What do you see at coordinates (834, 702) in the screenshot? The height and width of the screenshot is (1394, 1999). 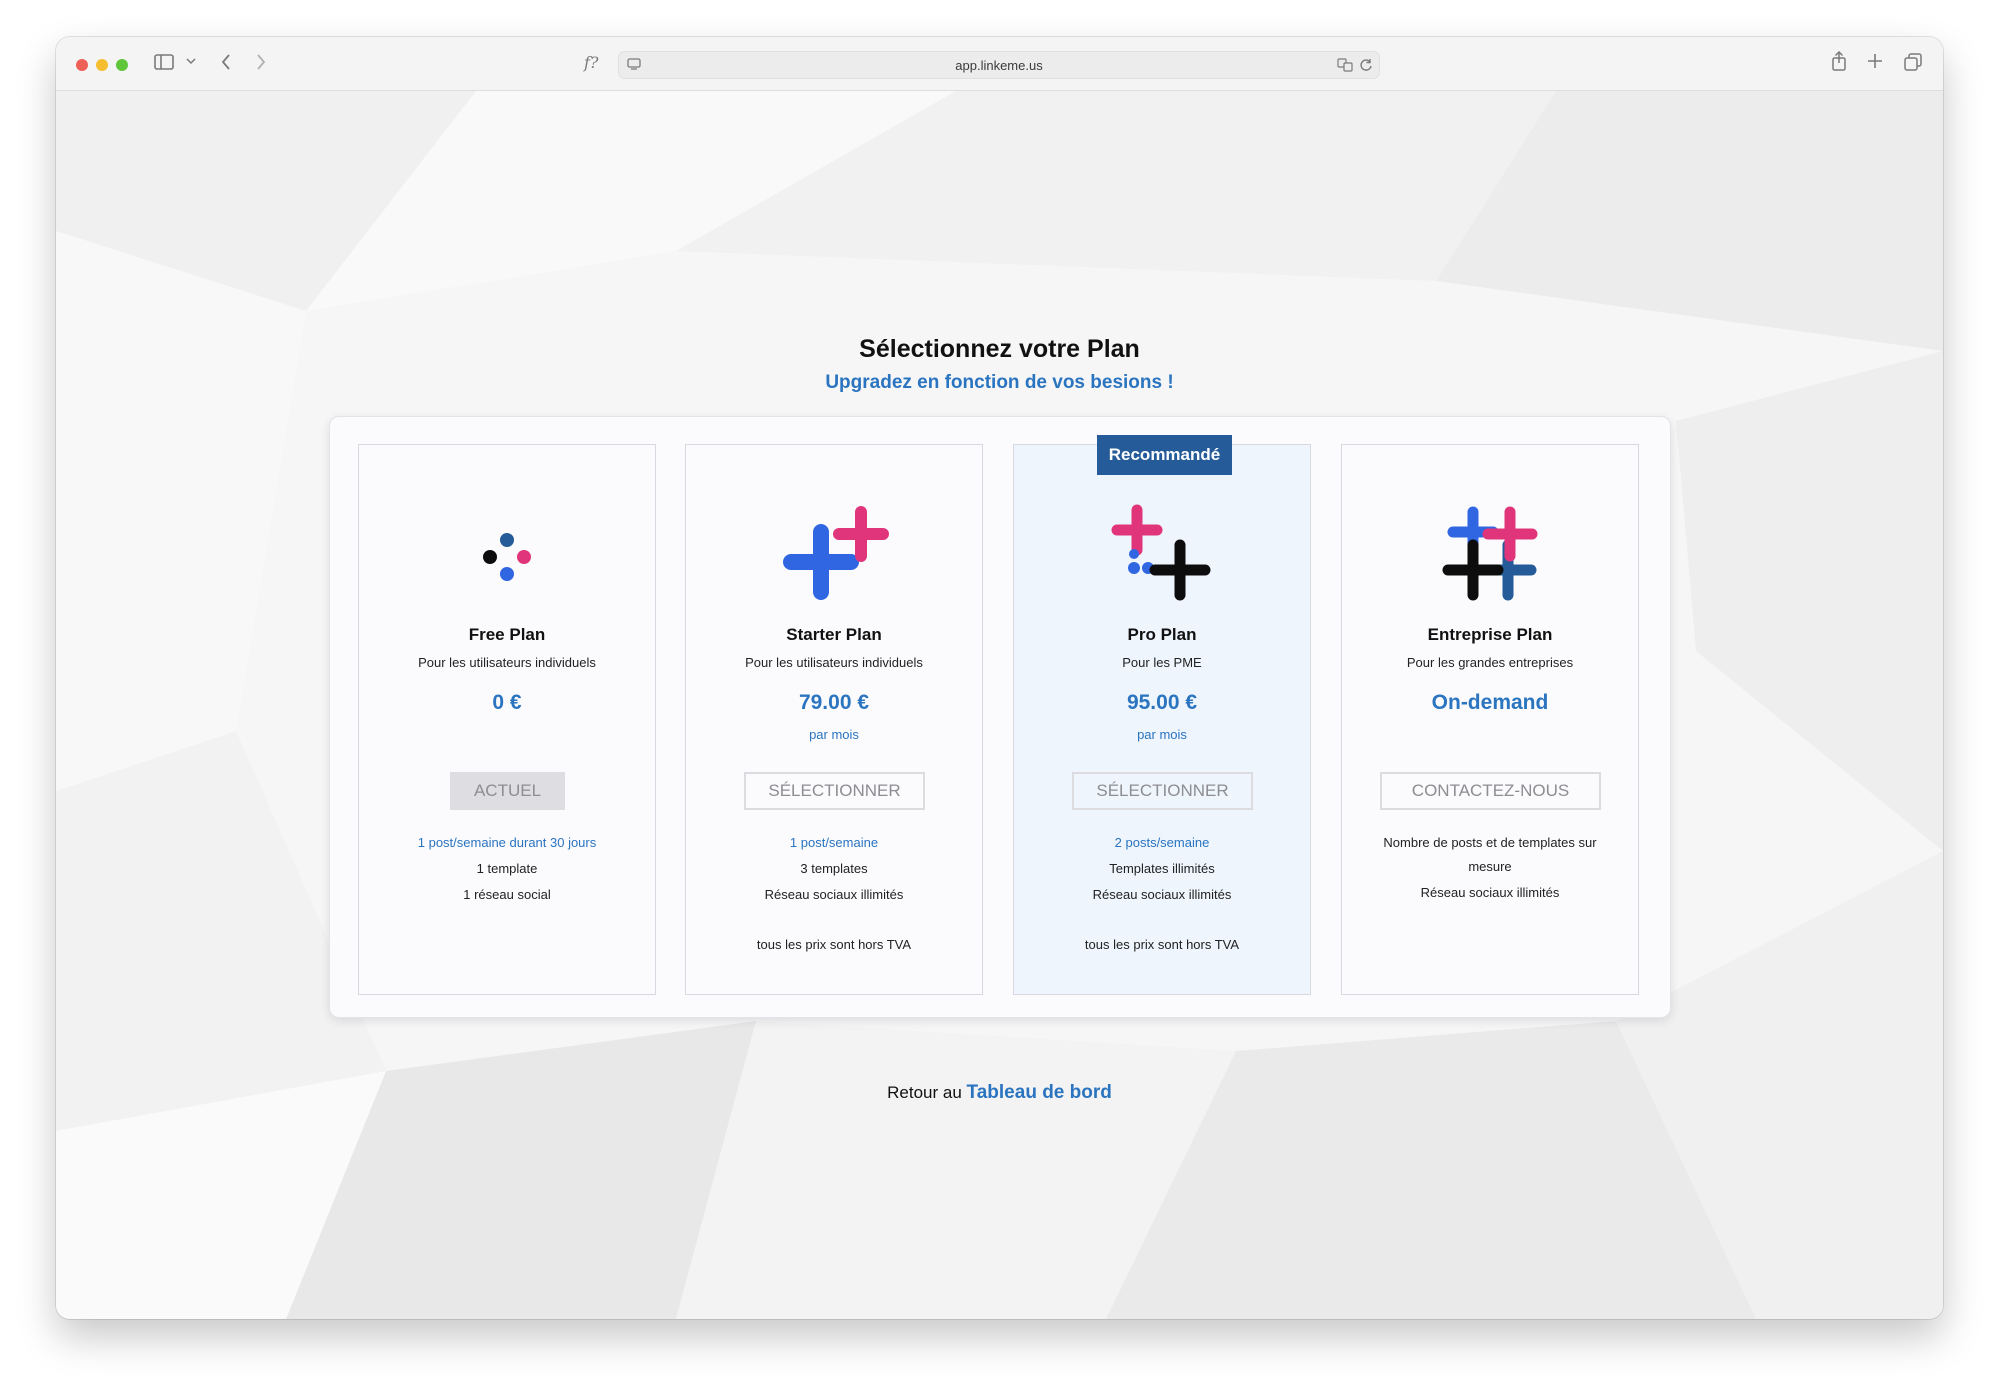 I see `plan-price: 79.00 €` at bounding box center [834, 702].